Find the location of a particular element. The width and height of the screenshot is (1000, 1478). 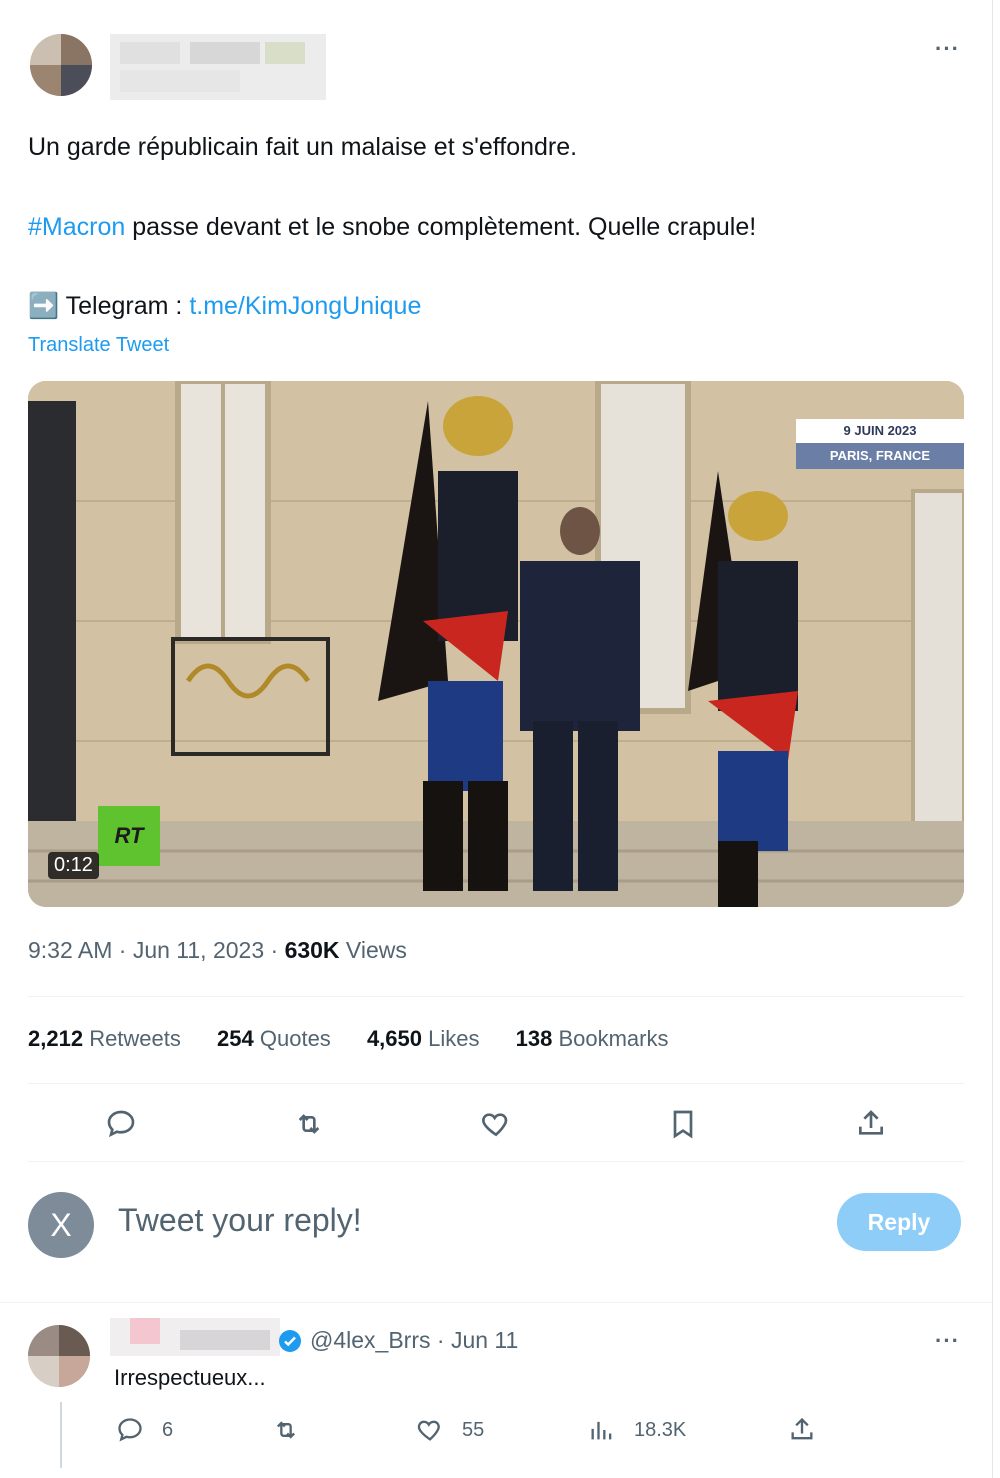

bookmark-icon is located at coordinates (683, 1124).